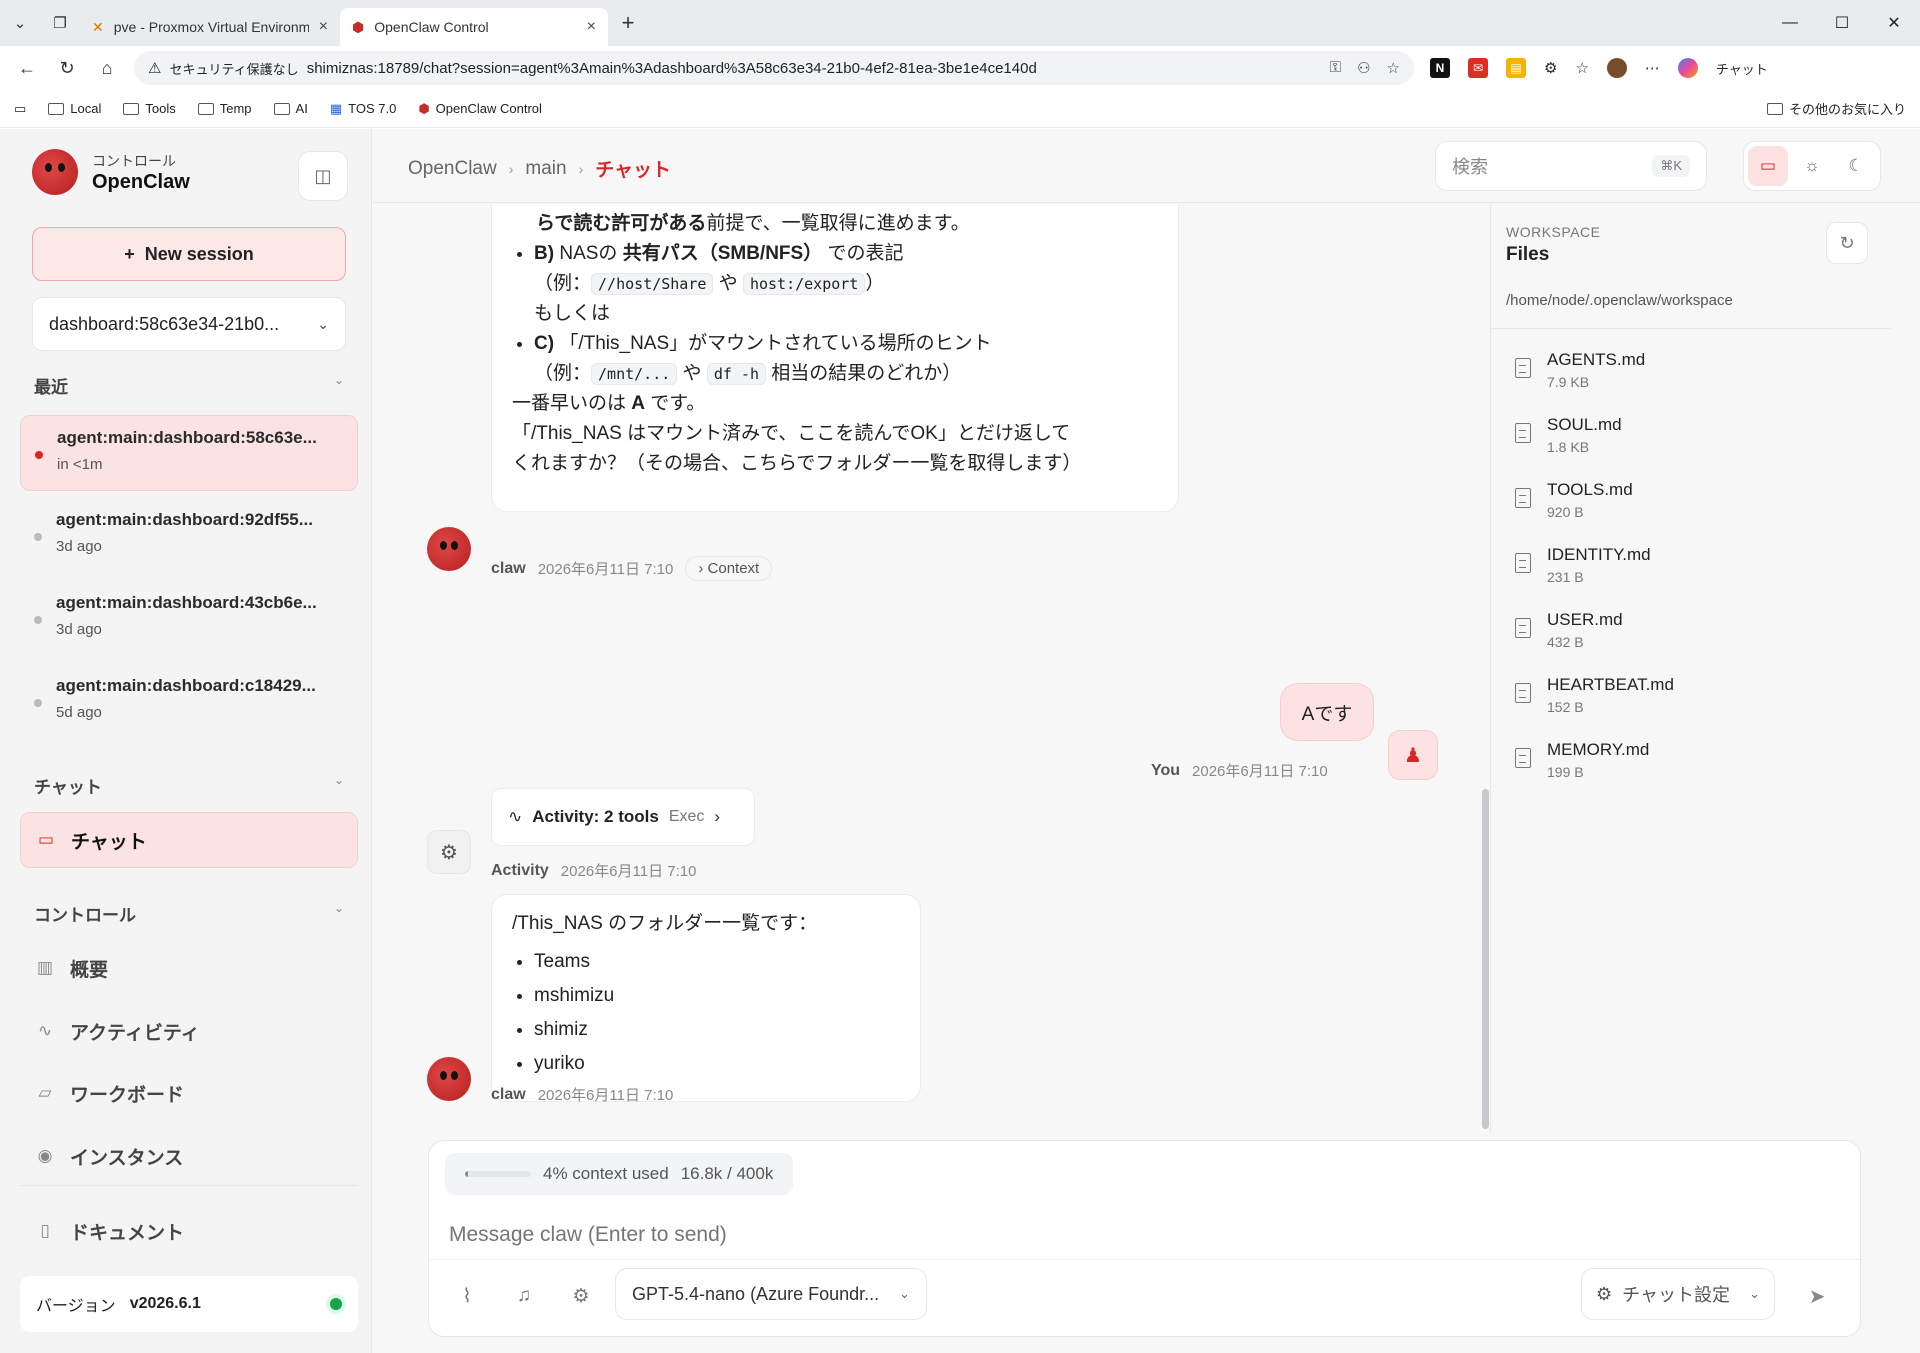 The width and height of the screenshot is (1920, 1353). Describe the element at coordinates (1569, 630) in the screenshot. I see `file-item: USER.md 432 B` at that location.